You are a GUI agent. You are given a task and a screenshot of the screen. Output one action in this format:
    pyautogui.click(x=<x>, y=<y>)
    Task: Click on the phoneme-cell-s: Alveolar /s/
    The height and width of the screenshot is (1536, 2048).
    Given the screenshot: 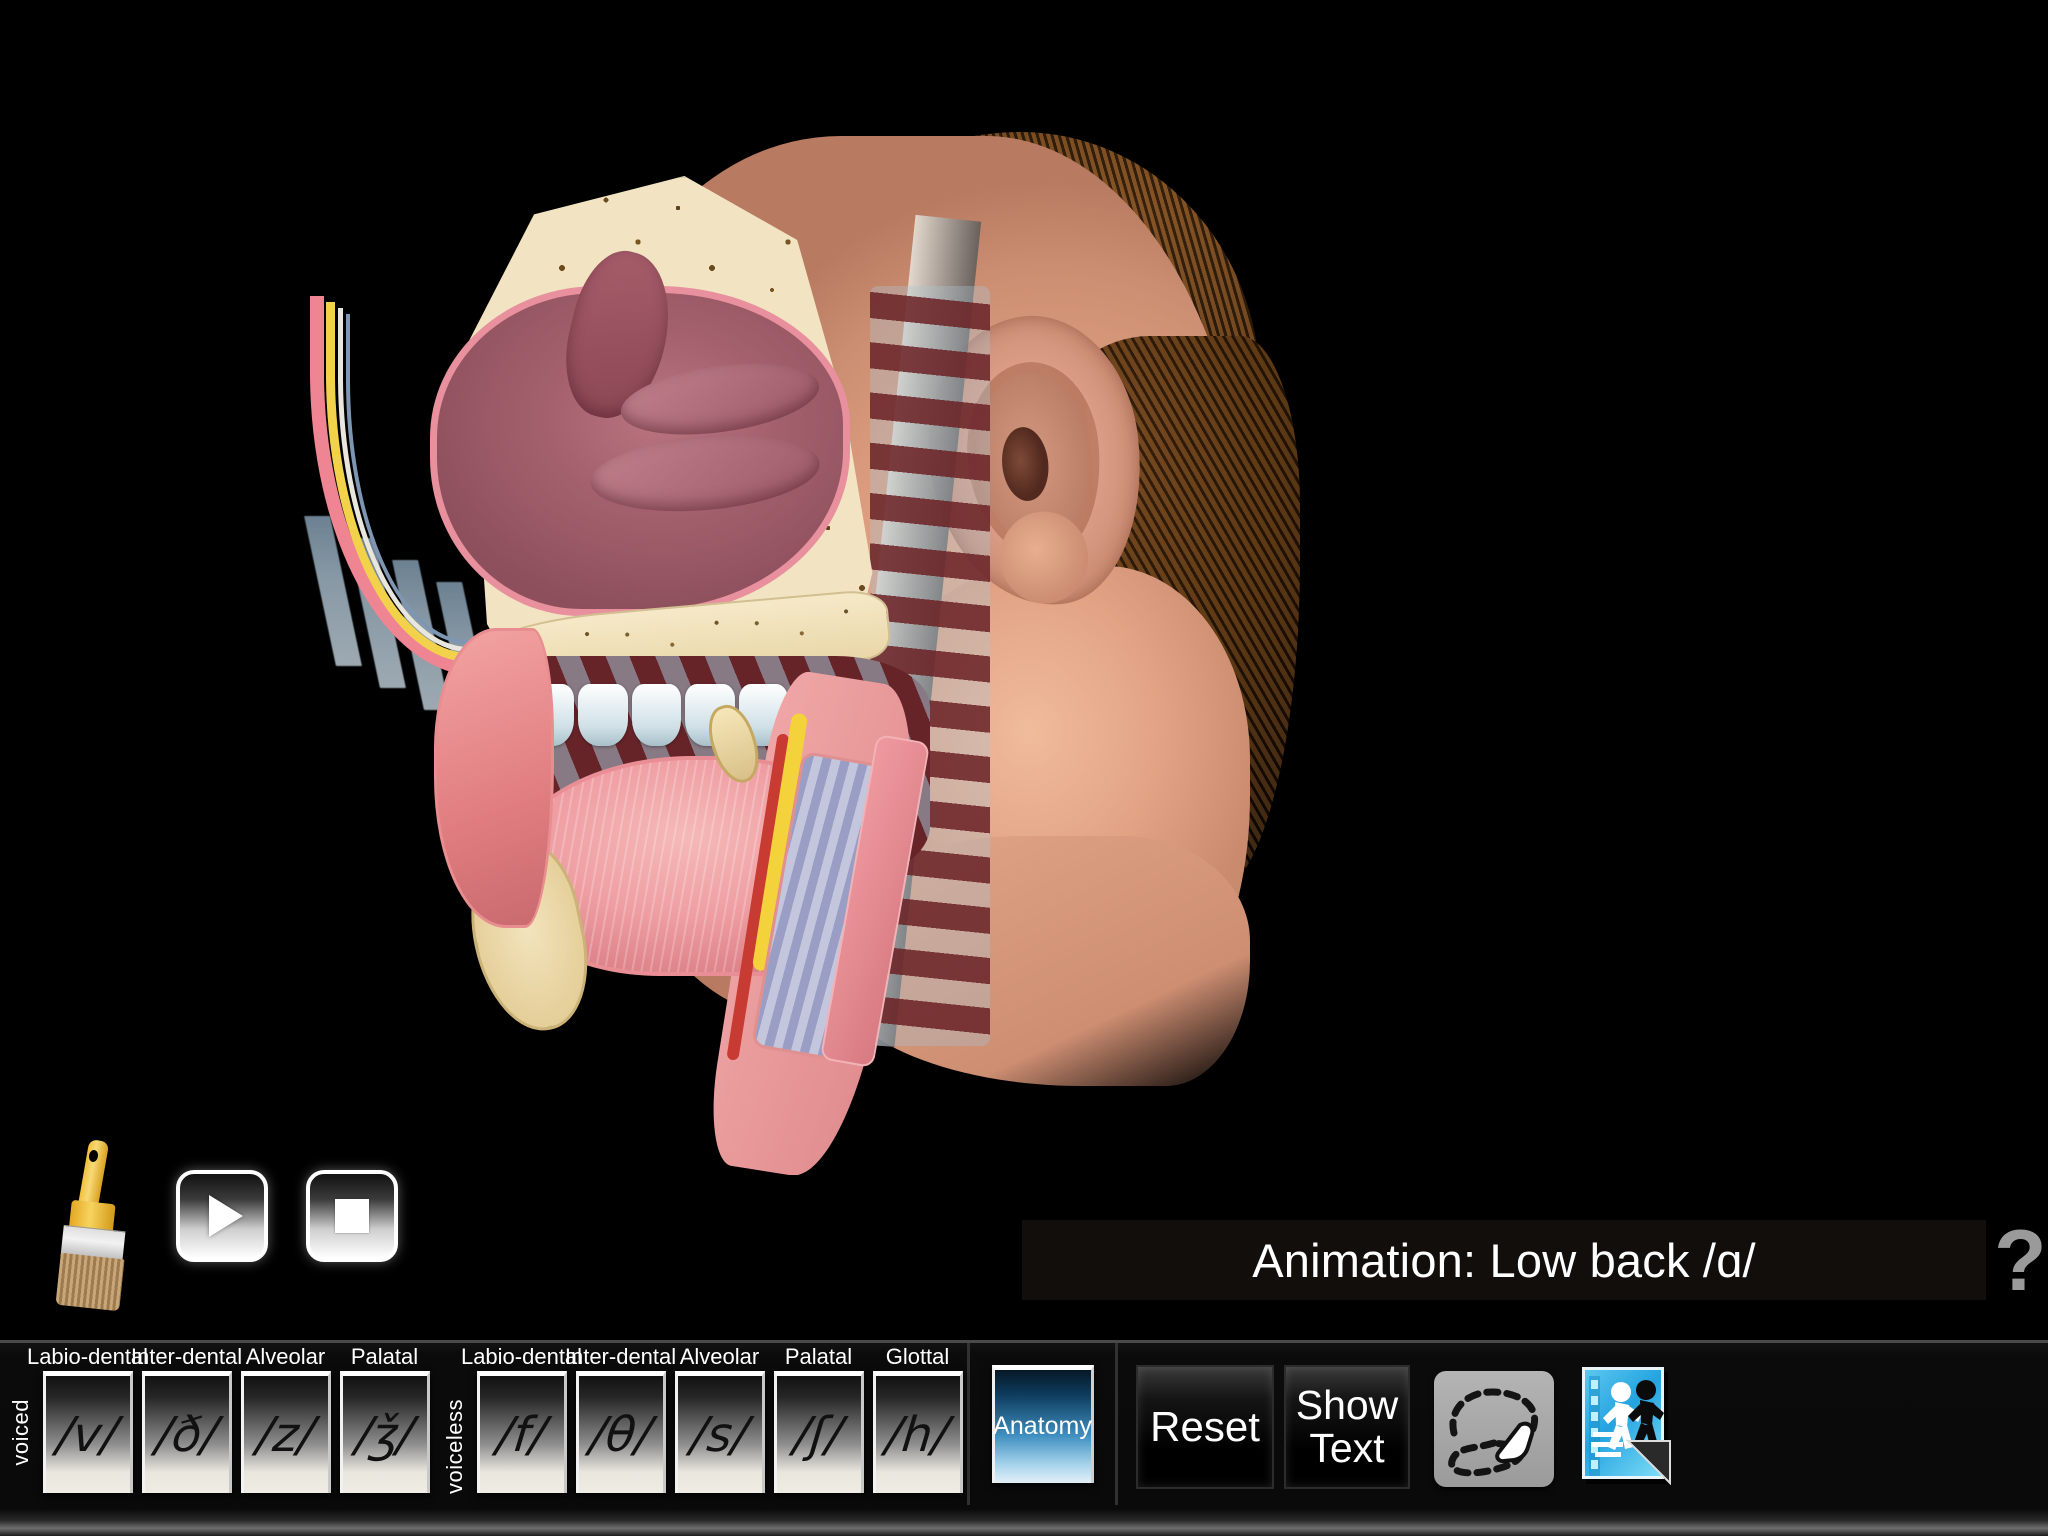 What is the action you would take?
    pyautogui.click(x=719, y=1418)
    